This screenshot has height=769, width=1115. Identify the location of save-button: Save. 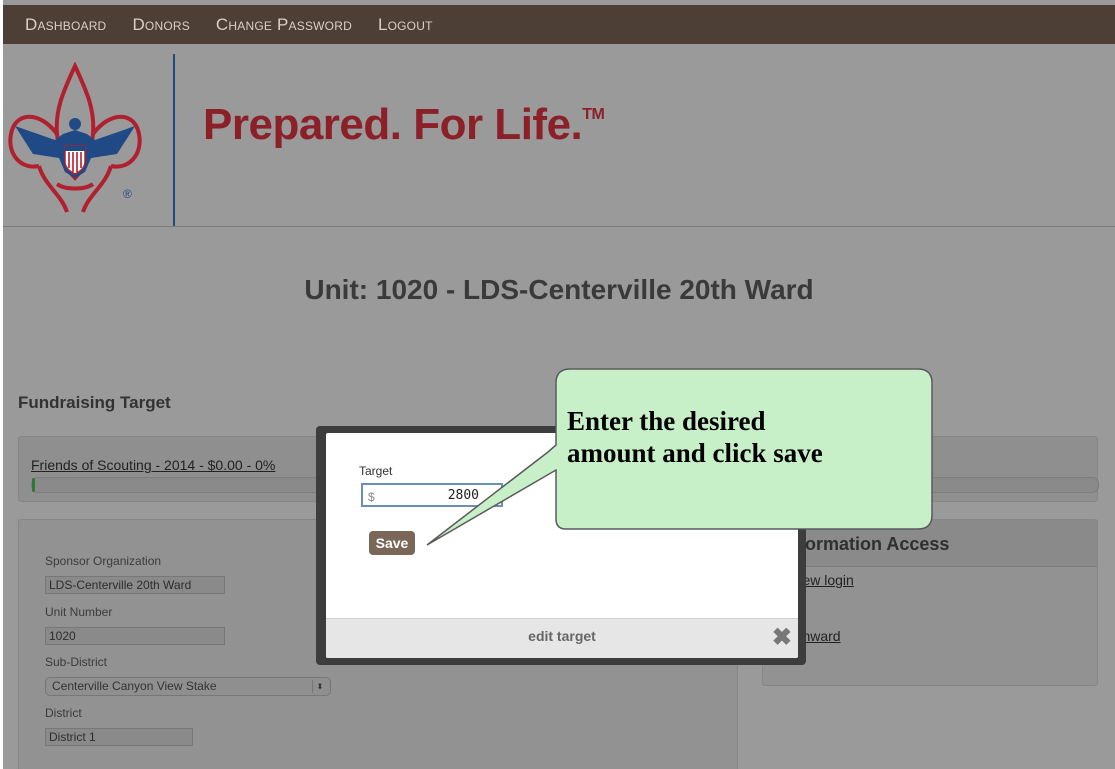
(392, 543).